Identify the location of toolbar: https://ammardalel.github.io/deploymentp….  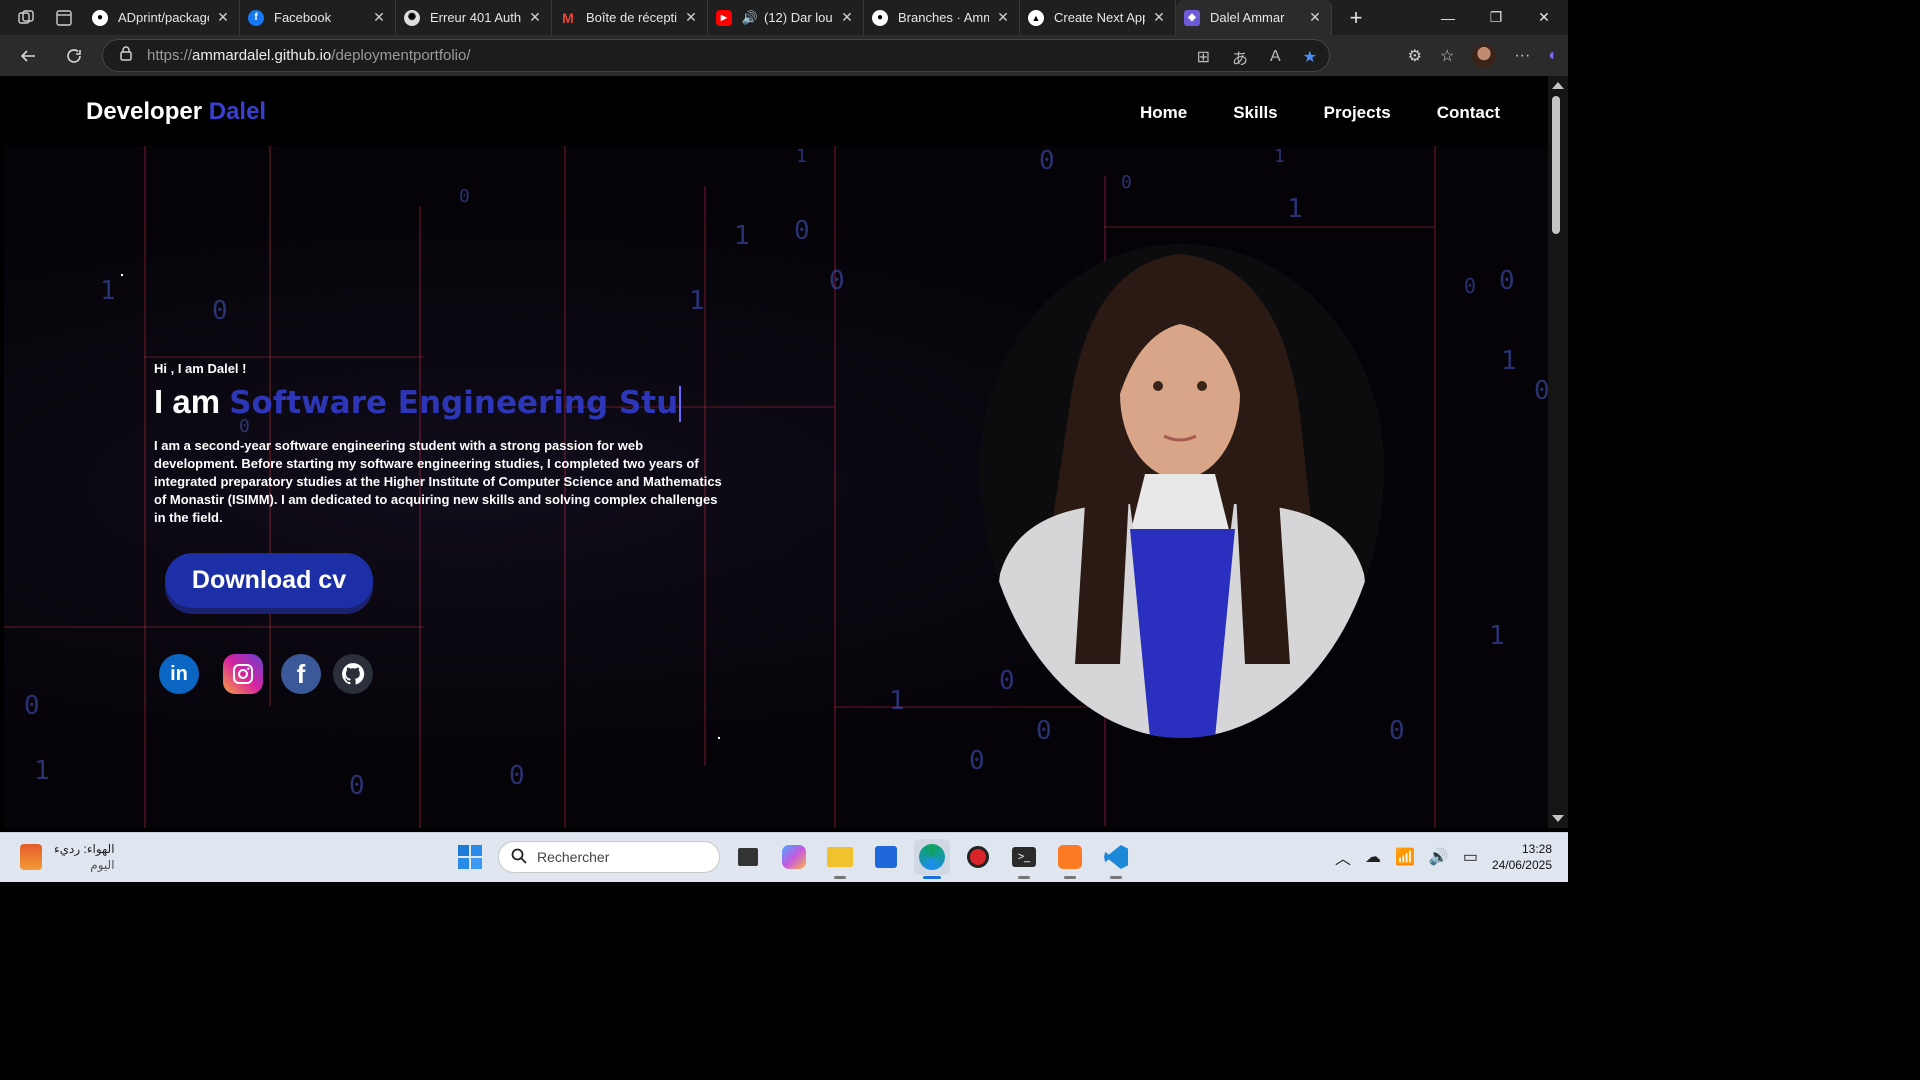
(784, 55).